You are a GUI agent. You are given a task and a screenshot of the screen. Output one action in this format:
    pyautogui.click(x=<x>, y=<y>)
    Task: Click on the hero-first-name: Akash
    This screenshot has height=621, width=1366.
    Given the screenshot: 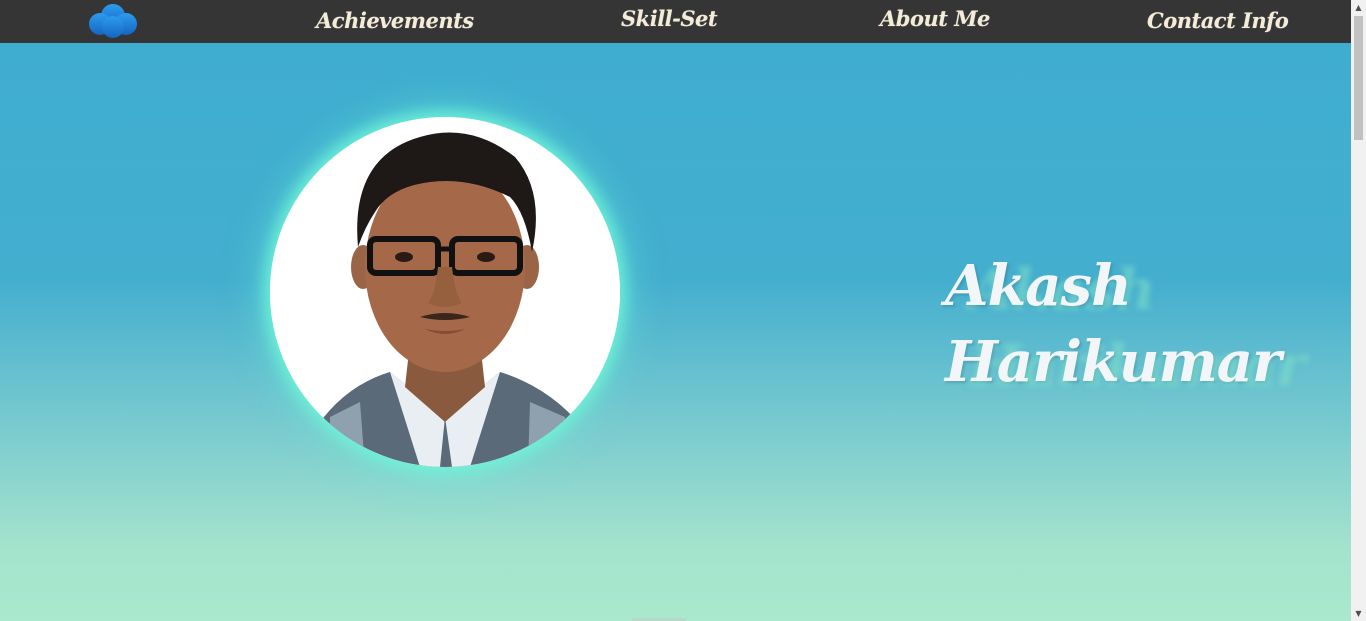 What is the action you would take?
    pyautogui.click(x=1038, y=286)
    